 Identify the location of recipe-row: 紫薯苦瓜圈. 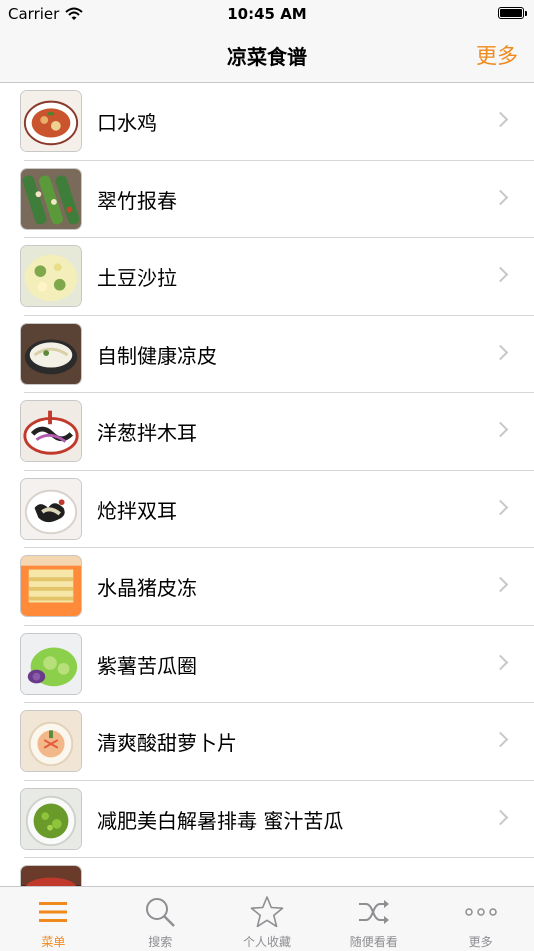
(267, 664).